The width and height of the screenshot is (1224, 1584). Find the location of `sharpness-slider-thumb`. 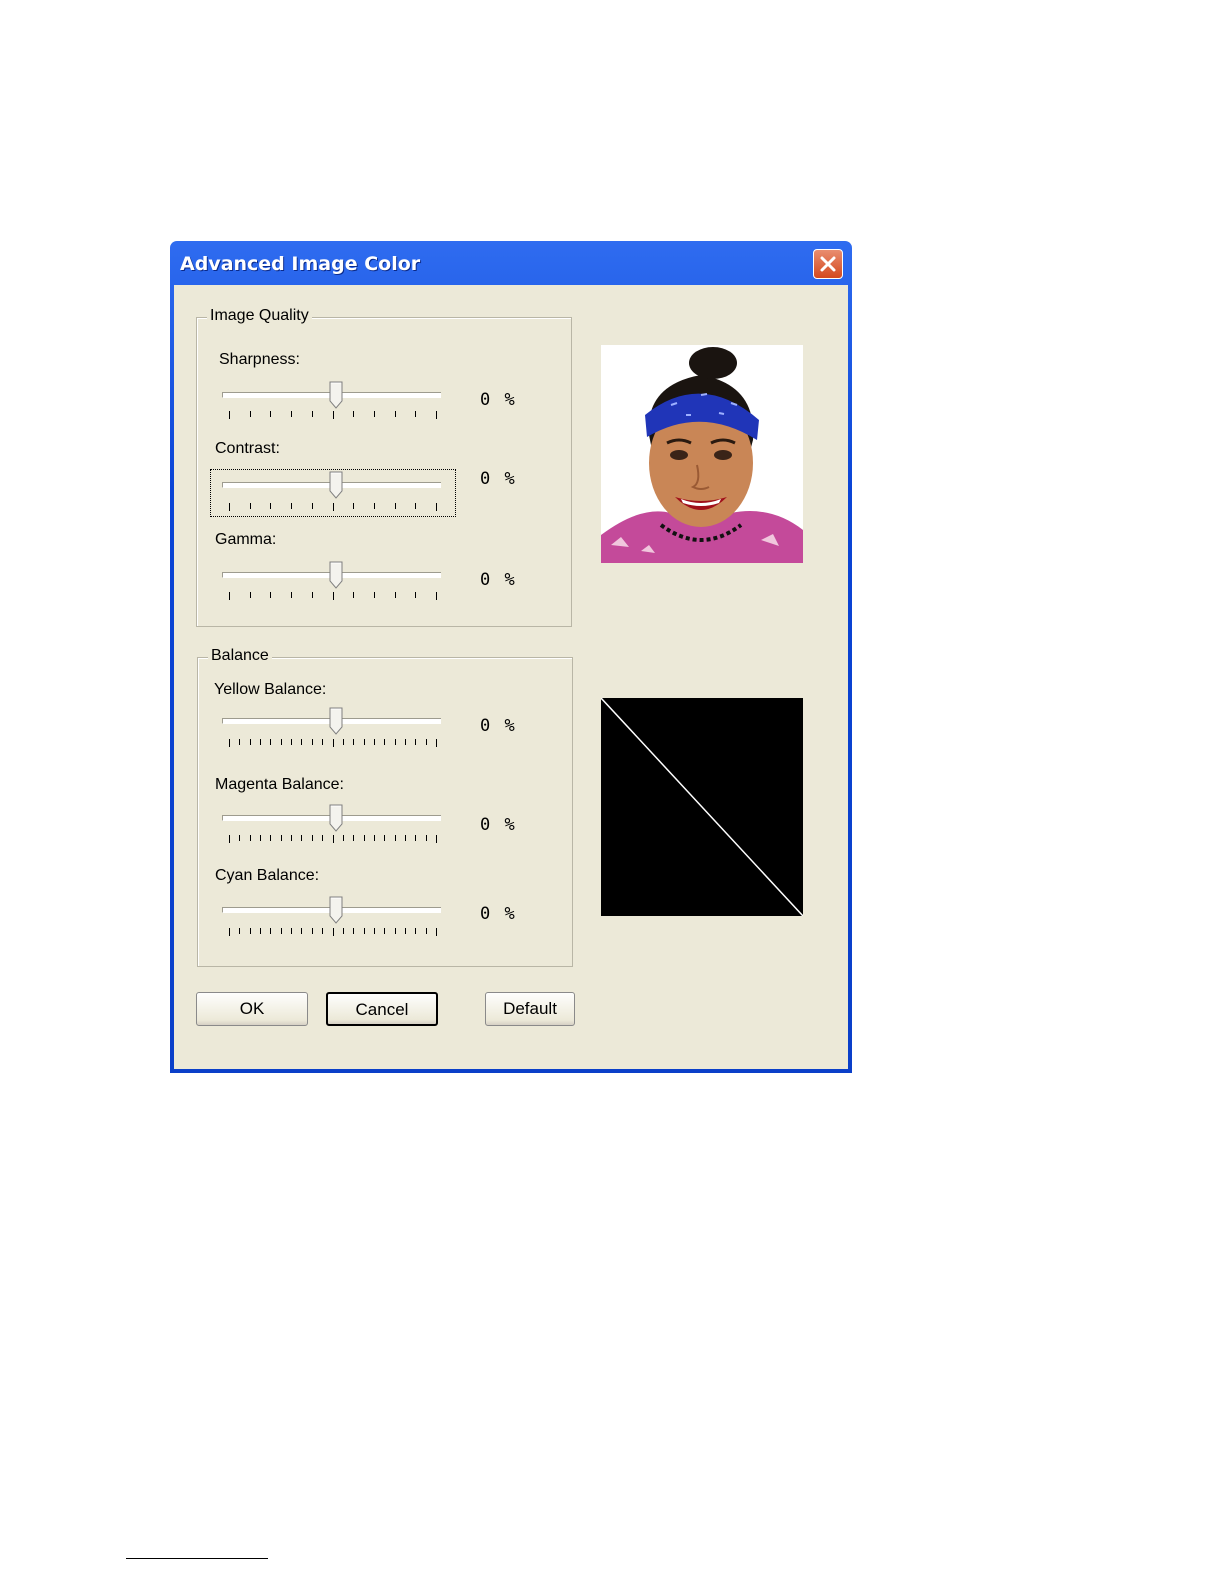

sharpness-slider-thumb is located at coordinates (336, 395).